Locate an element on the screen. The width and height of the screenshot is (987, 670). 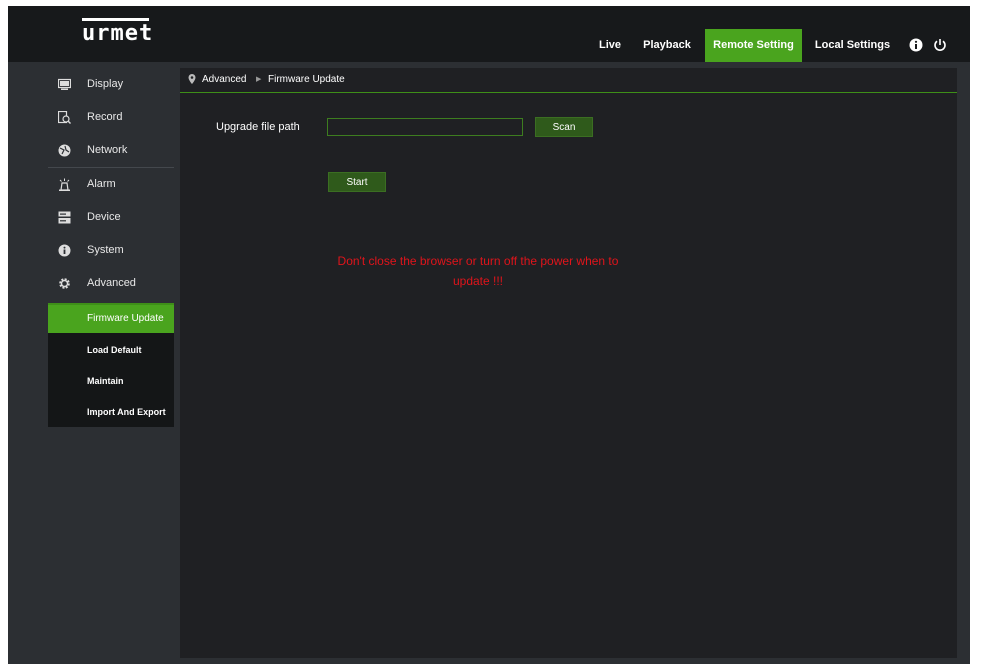
sidebar-item-label: Alarm is located at coordinates (101, 184).